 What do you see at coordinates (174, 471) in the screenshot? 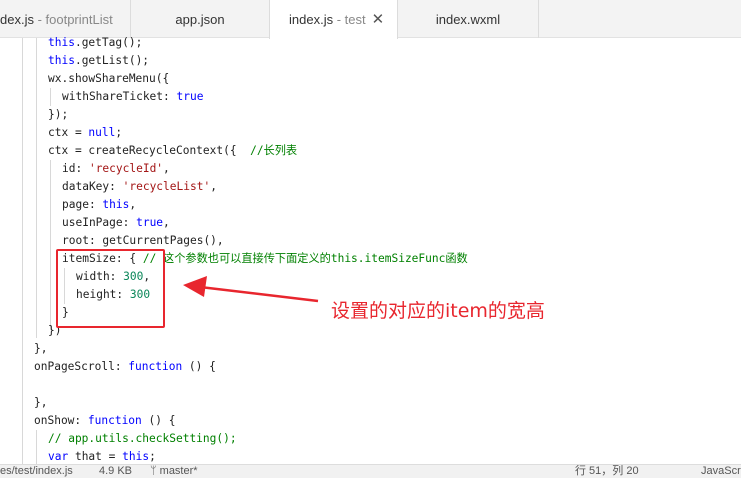
I see `status-git-branch: ᛘ master*` at bounding box center [174, 471].